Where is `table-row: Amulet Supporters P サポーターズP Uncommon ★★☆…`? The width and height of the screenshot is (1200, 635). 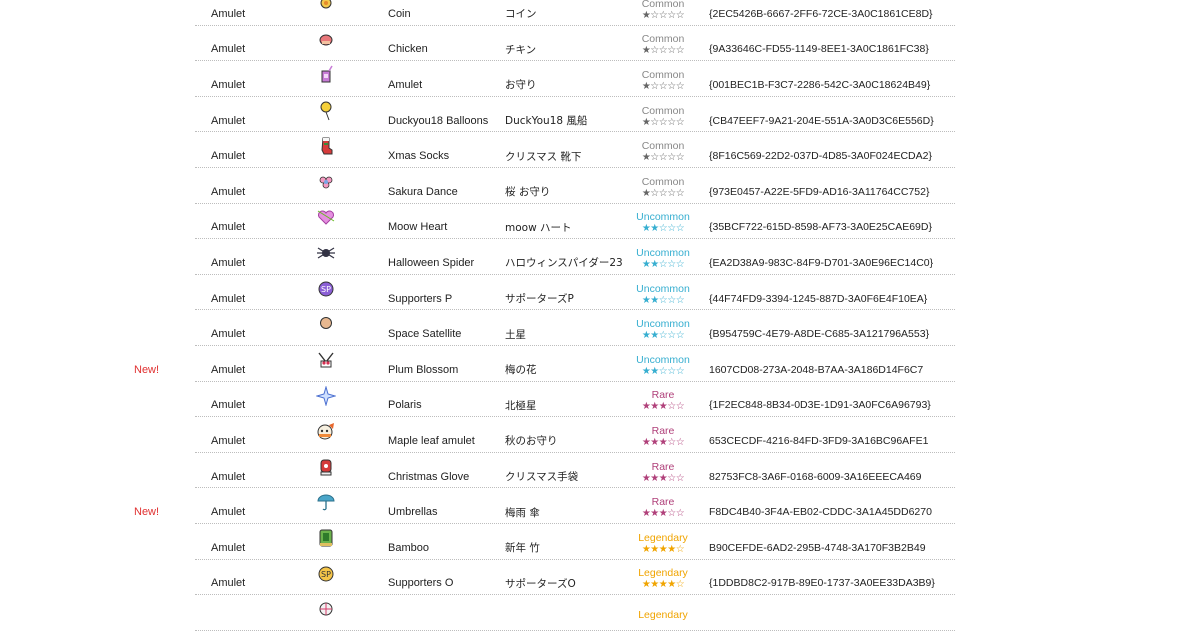 table-row: Amulet Supporters P サポーターズP Uncommon ★★☆… is located at coordinates (600, 293).